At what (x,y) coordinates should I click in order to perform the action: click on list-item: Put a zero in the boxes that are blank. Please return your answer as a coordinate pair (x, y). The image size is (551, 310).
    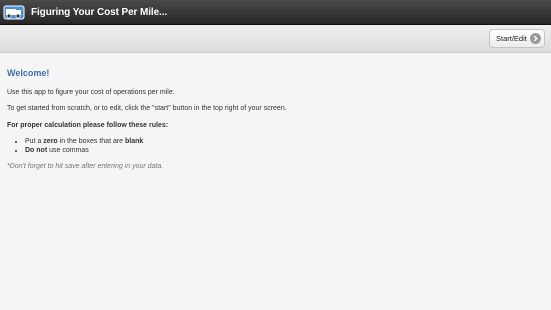
    Looking at the image, I should click on (84, 141).